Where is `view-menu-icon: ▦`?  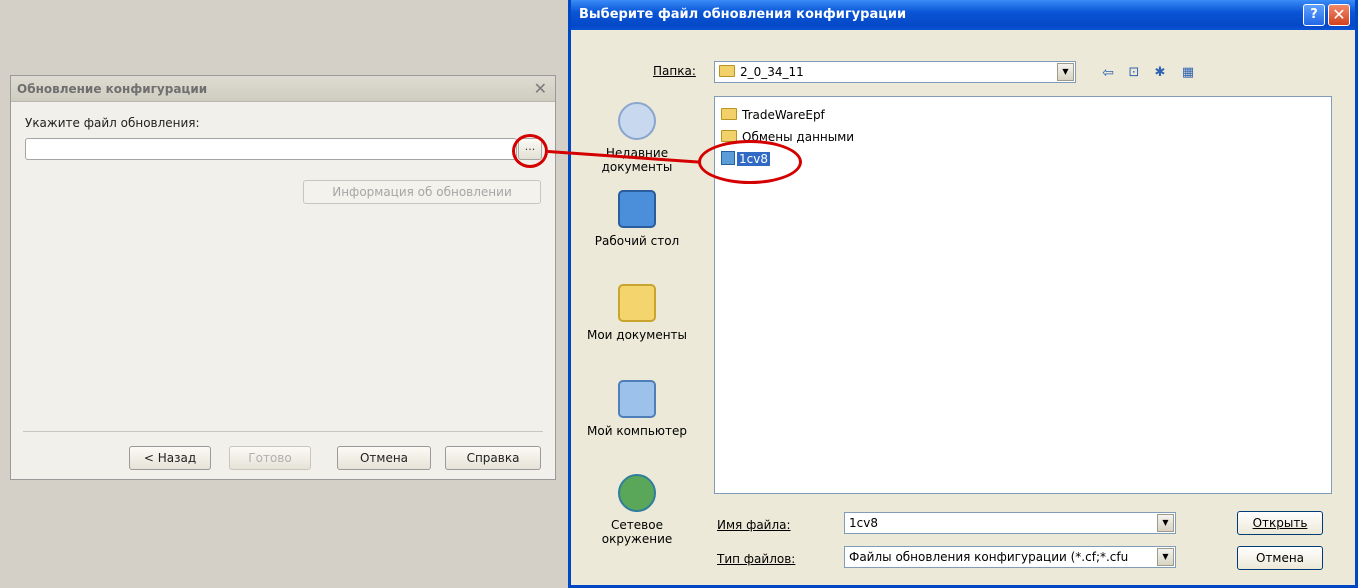
view-menu-icon: ▦ is located at coordinates (1188, 73).